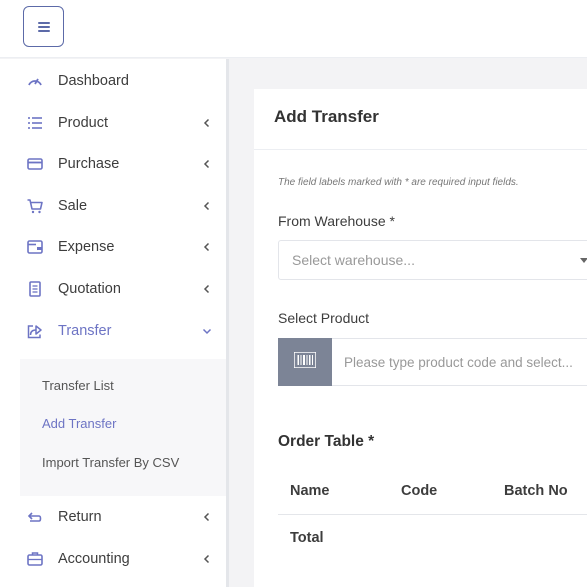  Describe the element at coordinates (326, 116) in the screenshot. I see `page-title: Add Transfer` at that location.